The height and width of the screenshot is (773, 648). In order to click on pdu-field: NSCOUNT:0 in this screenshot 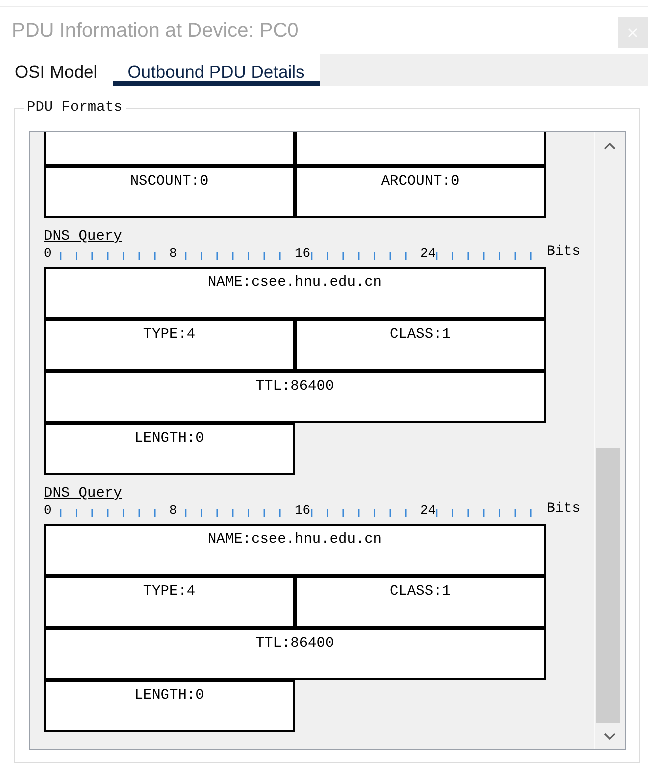, I will do `click(169, 192)`.